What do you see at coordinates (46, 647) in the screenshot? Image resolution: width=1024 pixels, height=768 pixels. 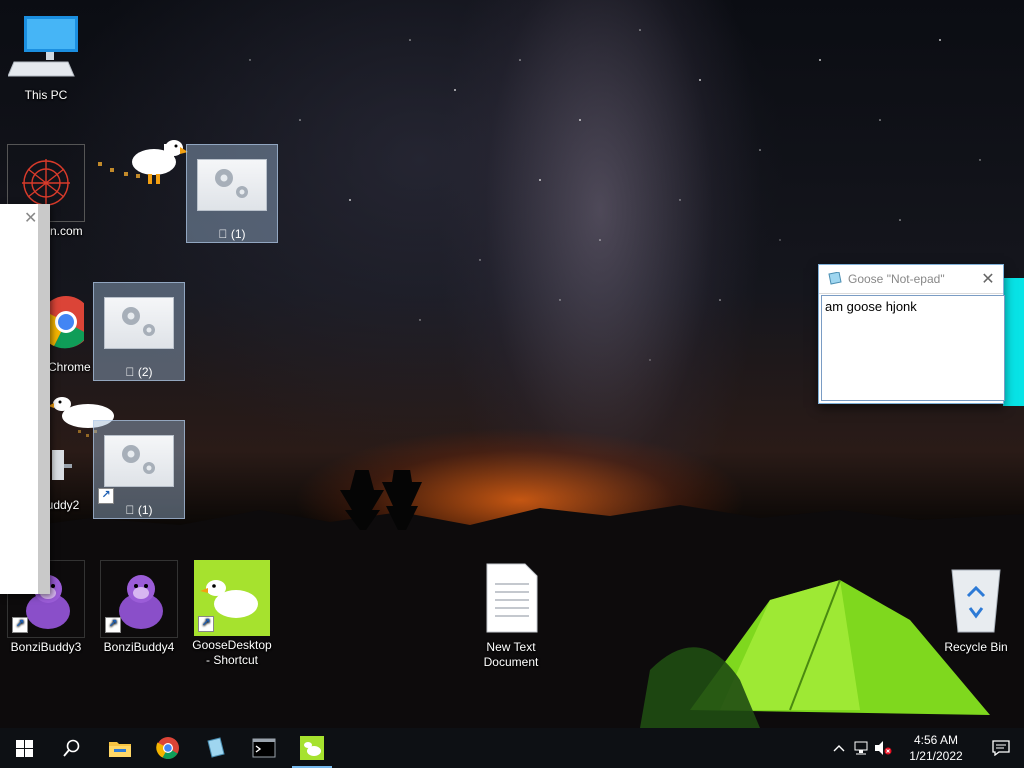 I see `desktop-icon-label: BonziBuddy3` at bounding box center [46, 647].